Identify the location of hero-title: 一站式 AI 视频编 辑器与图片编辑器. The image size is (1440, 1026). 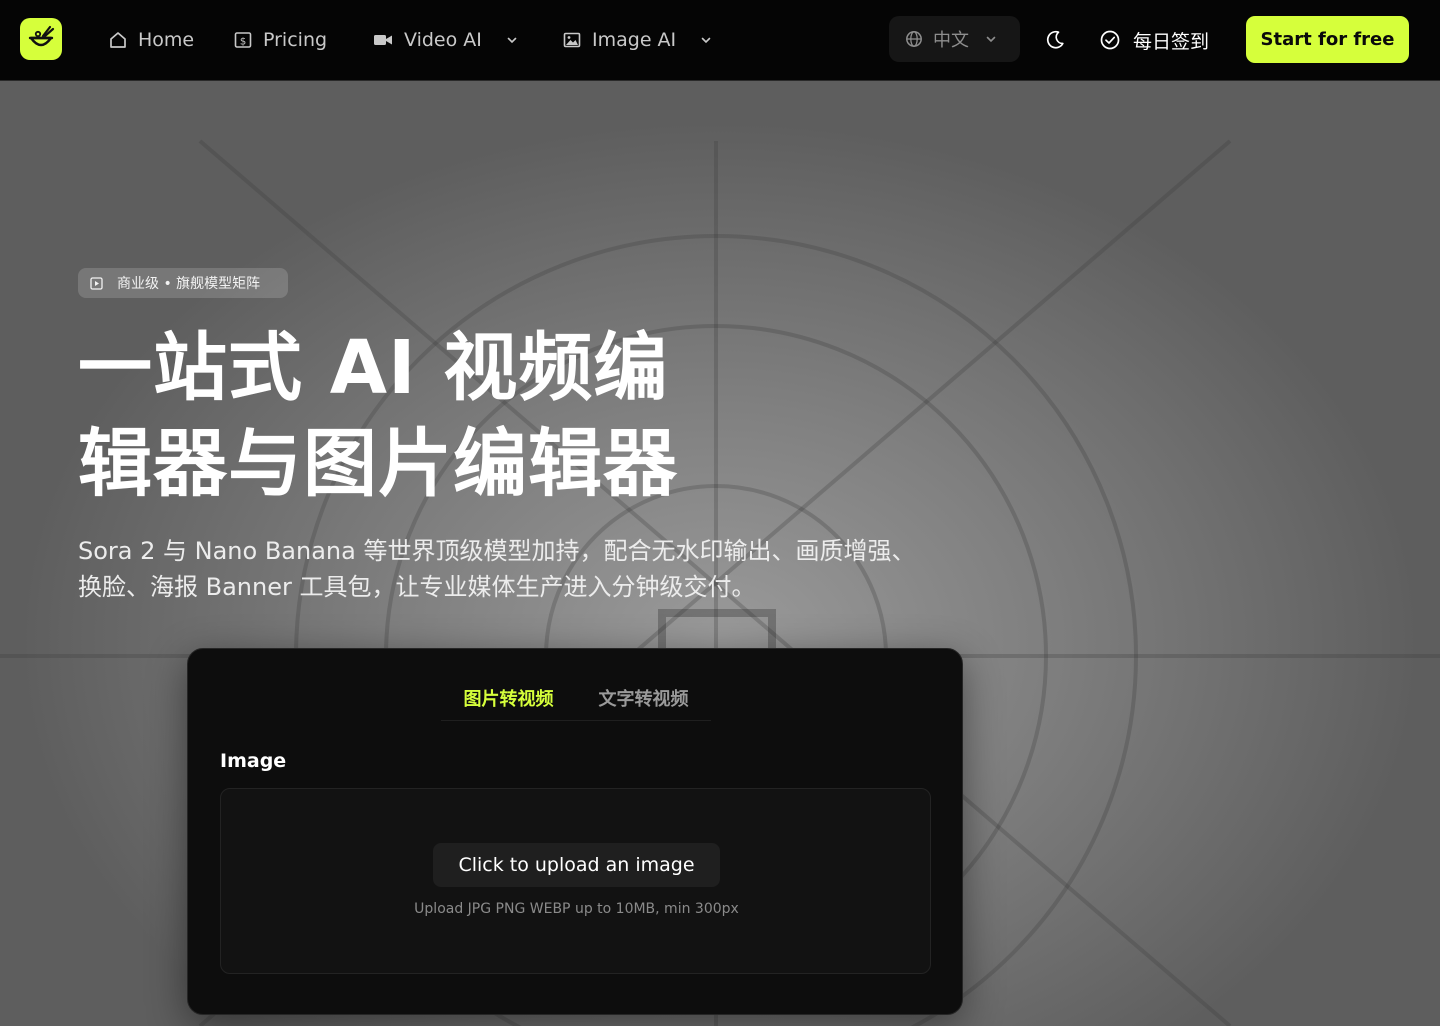
(408, 416).